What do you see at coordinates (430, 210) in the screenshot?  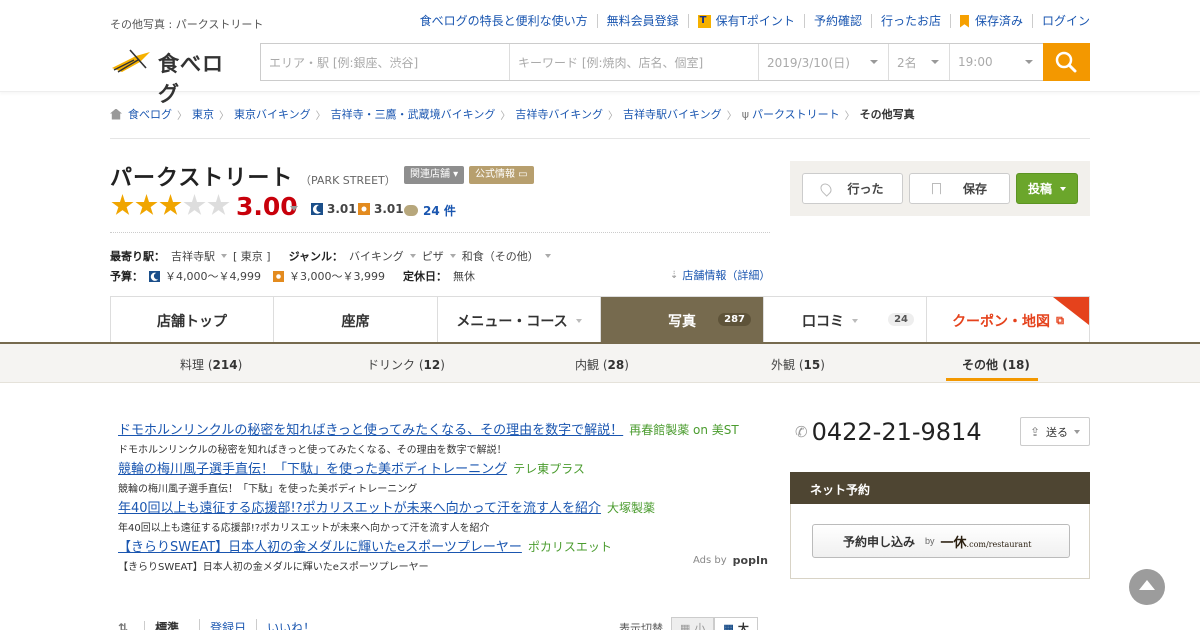 I see `review-count: 24 件` at bounding box center [430, 210].